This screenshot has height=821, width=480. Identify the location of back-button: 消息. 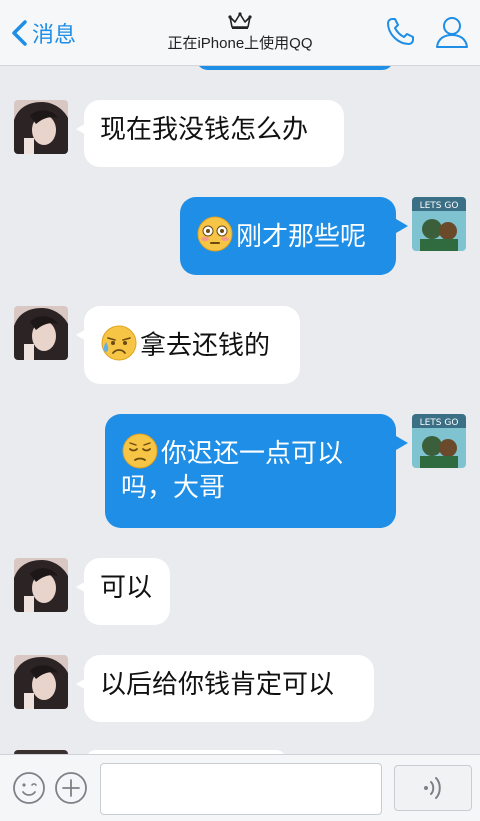
(43, 33).